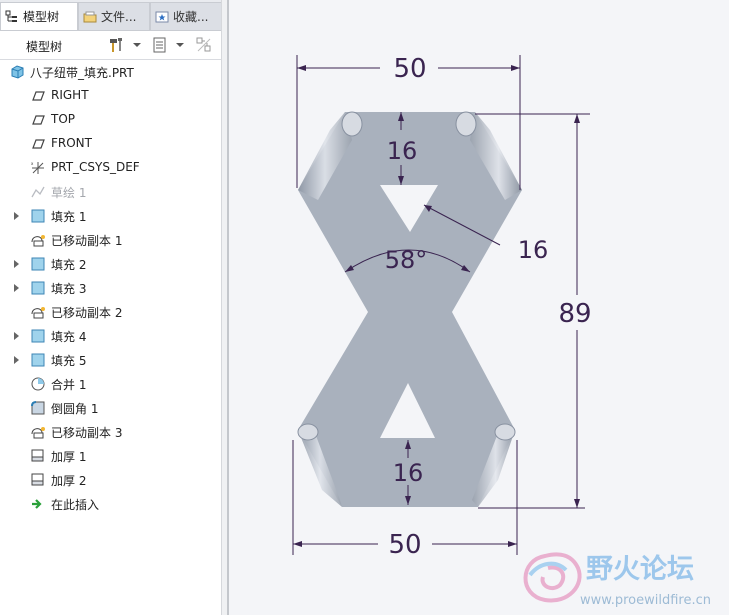 This screenshot has height=615, width=729. What do you see at coordinates (69, 361) in the screenshot?
I see `tree-item-label: 填充 5` at bounding box center [69, 361].